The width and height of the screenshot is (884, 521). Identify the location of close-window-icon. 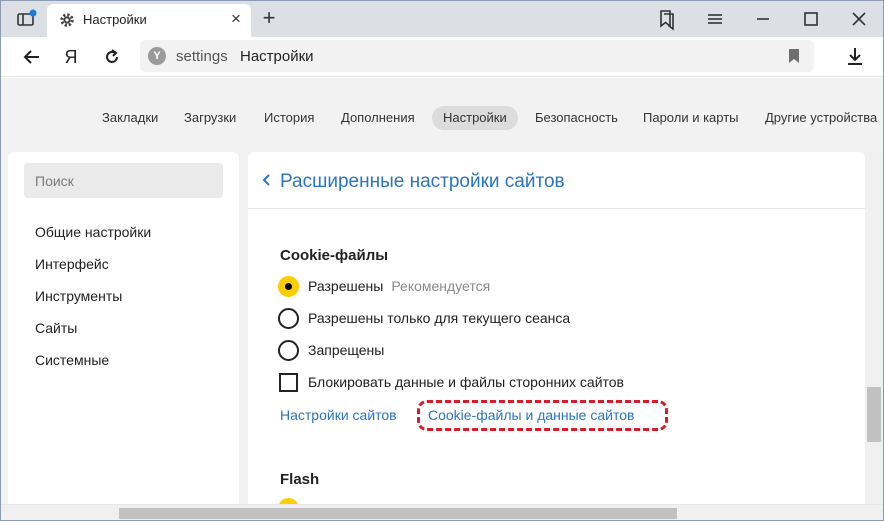
(859, 19).